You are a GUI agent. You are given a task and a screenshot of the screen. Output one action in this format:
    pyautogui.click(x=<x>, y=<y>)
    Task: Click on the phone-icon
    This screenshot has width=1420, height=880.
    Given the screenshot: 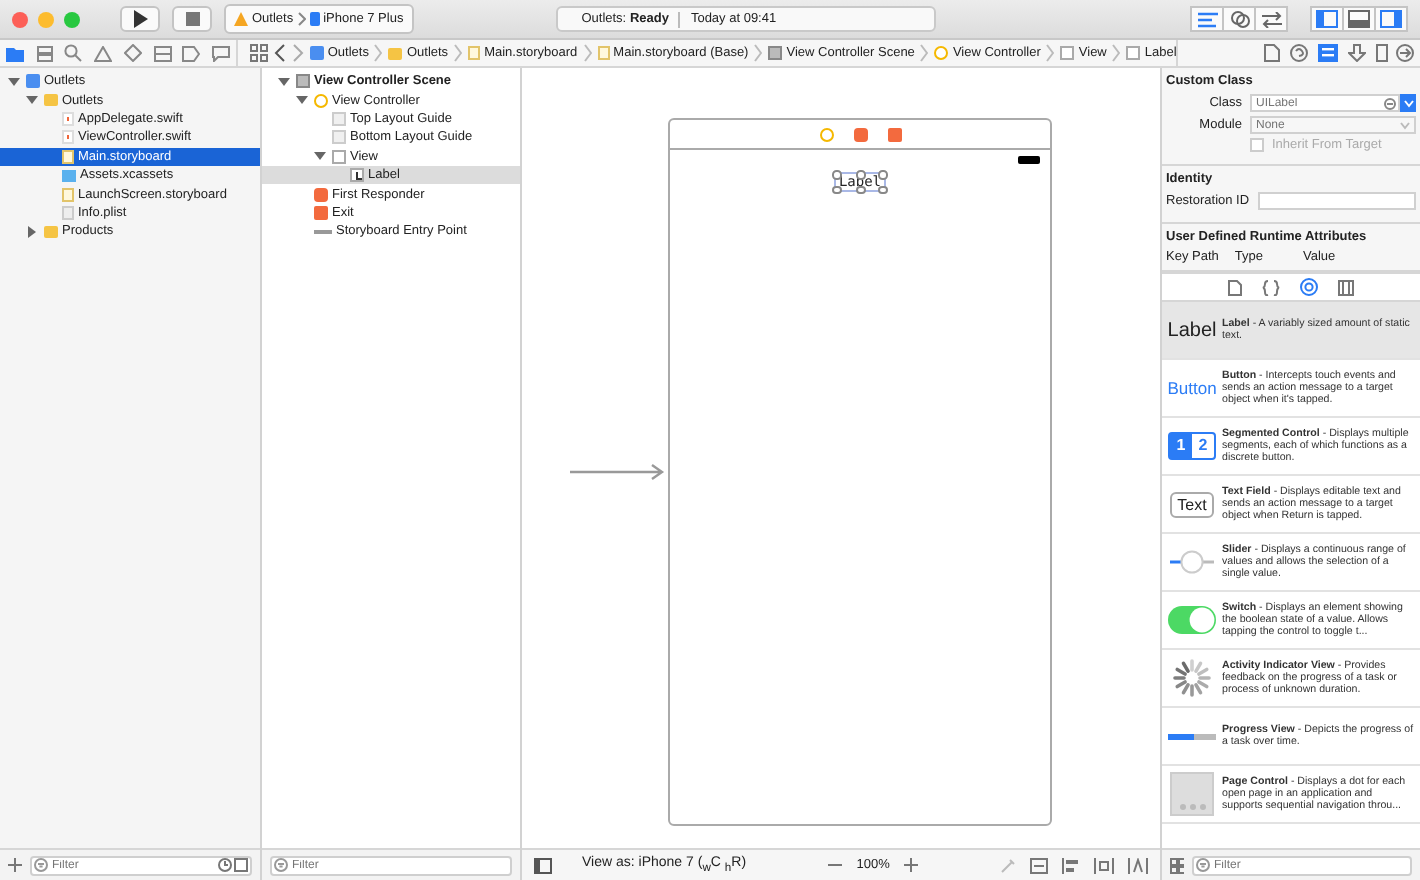 What is the action you would take?
    pyautogui.click(x=314, y=19)
    